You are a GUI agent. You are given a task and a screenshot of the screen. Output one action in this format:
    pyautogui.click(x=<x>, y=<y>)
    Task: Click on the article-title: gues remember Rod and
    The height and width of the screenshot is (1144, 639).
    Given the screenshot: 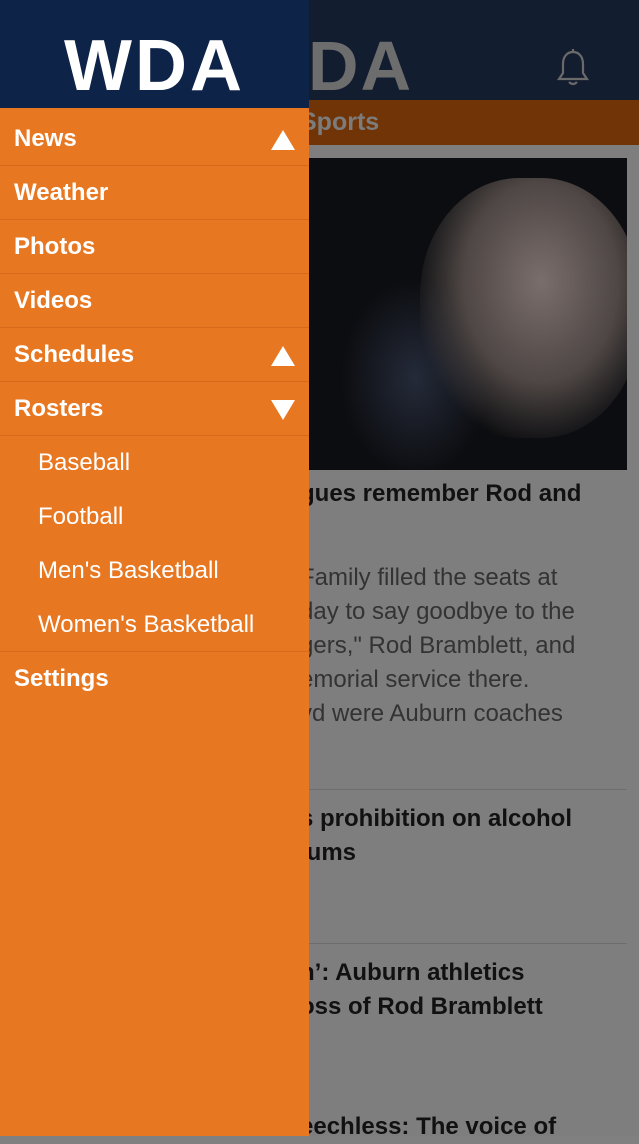 What is the action you would take?
    pyautogui.click(x=440, y=494)
    